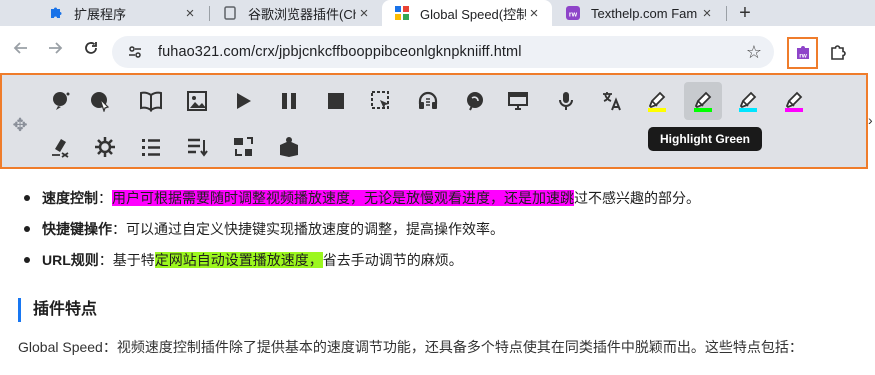 This screenshot has height=375, width=875. I want to click on play-icon, so click(243, 101).